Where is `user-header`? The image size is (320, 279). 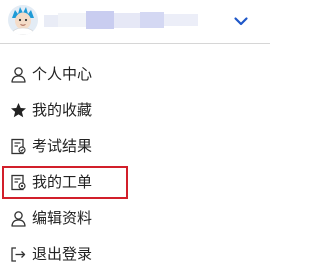
user-header is located at coordinates (135, 21).